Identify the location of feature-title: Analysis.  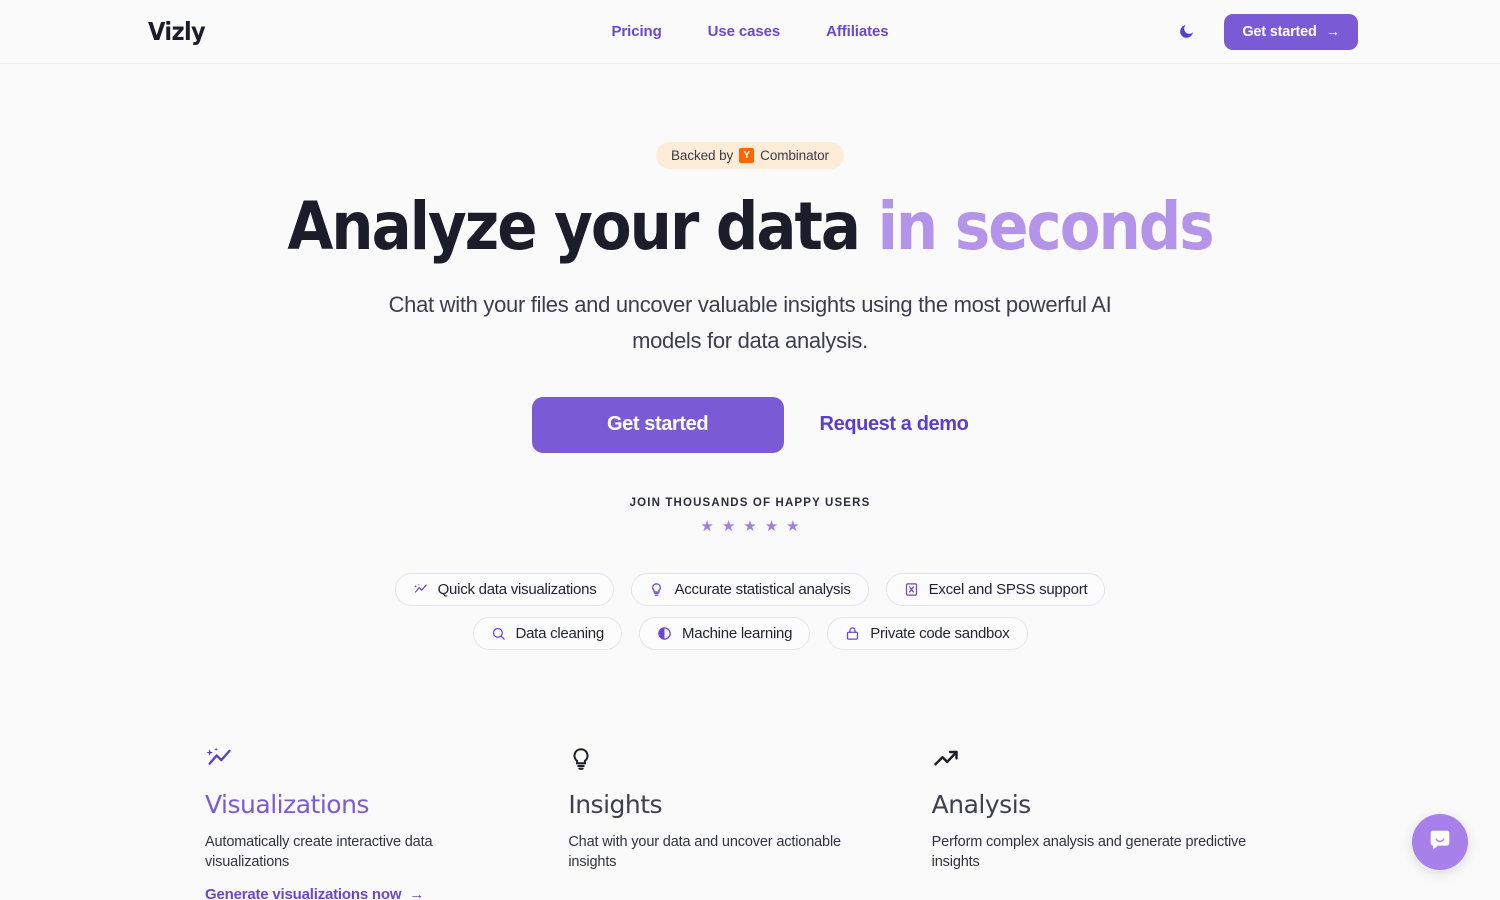
(981, 804).